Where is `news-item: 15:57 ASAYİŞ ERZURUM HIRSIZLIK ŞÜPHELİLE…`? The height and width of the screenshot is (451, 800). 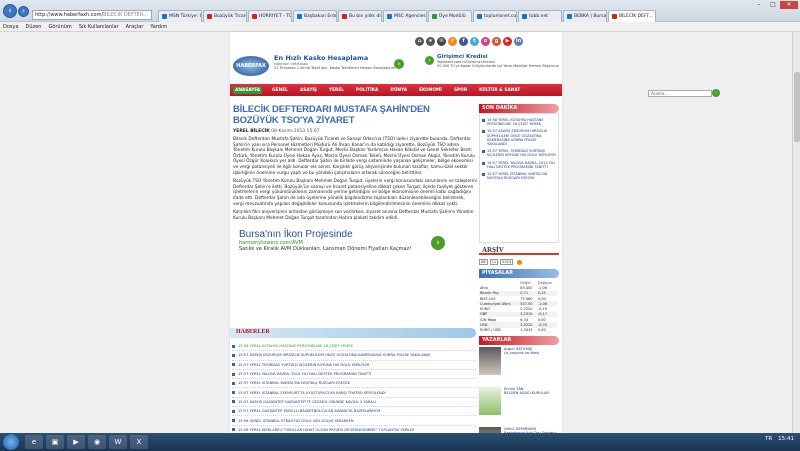
news-item: 15:57 ASAYİŞ ERZURUM HIRSIZLIK ŞÜPHELİLE… is located at coordinates (354, 356).